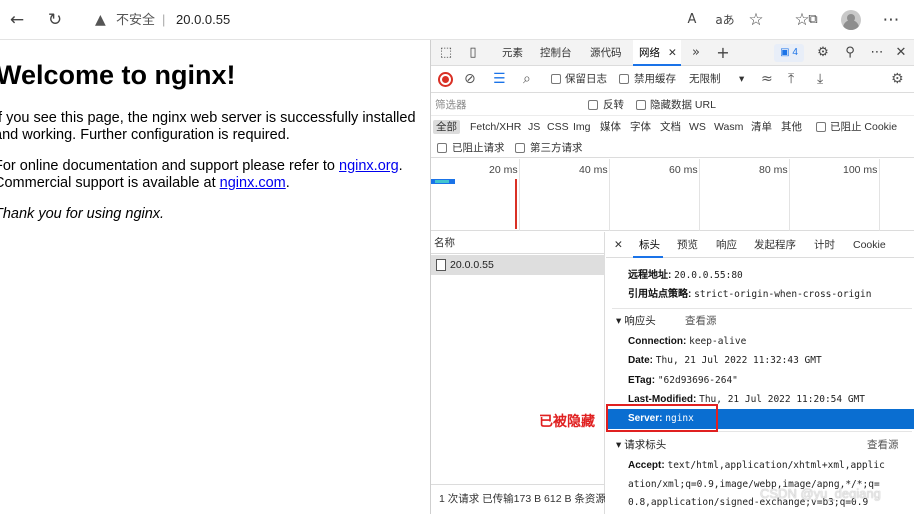 The image size is (914, 514). Describe the element at coordinates (649, 53) in the screenshot. I see `tab-network: 网络` at that location.